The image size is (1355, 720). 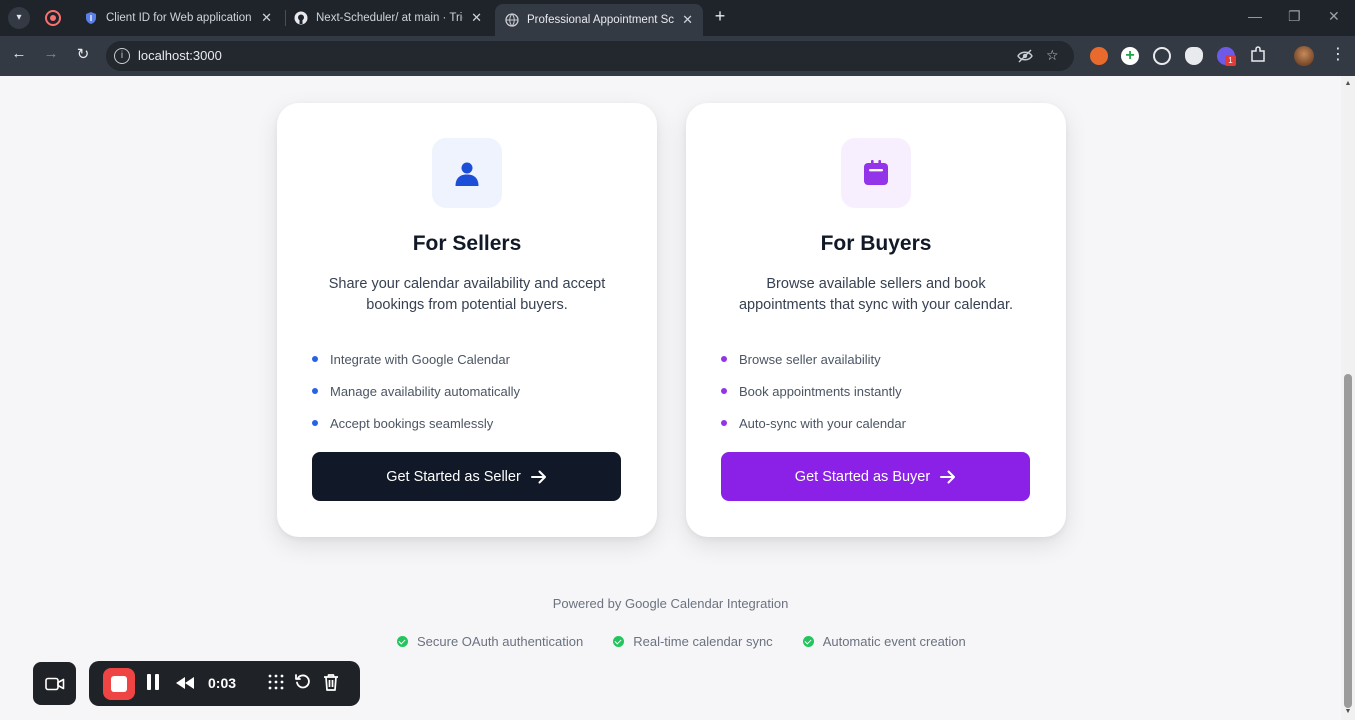 What do you see at coordinates (862, 476) in the screenshot?
I see `button-label: Get Started as Buyer` at bounding box center [862, 476].